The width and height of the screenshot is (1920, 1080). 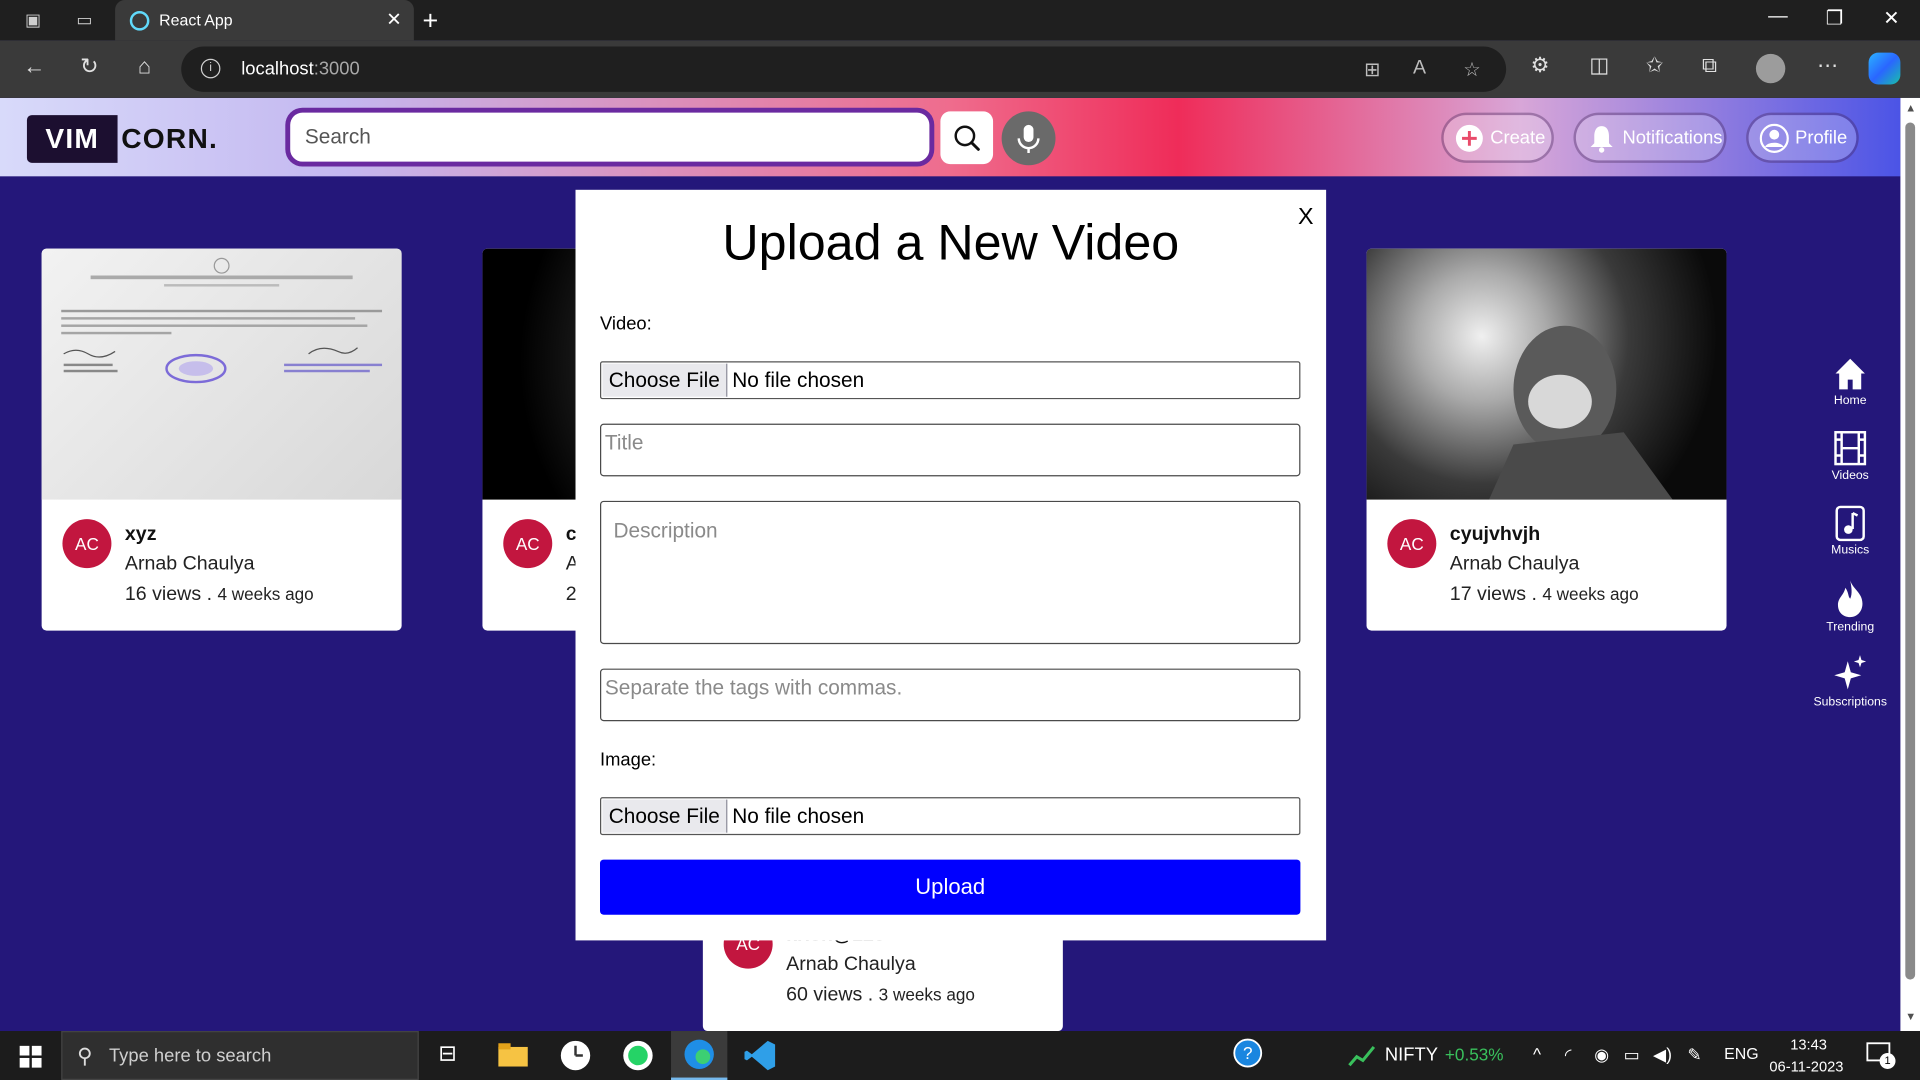 I want to click on voice-search-button, so click(x=1028, y=138).